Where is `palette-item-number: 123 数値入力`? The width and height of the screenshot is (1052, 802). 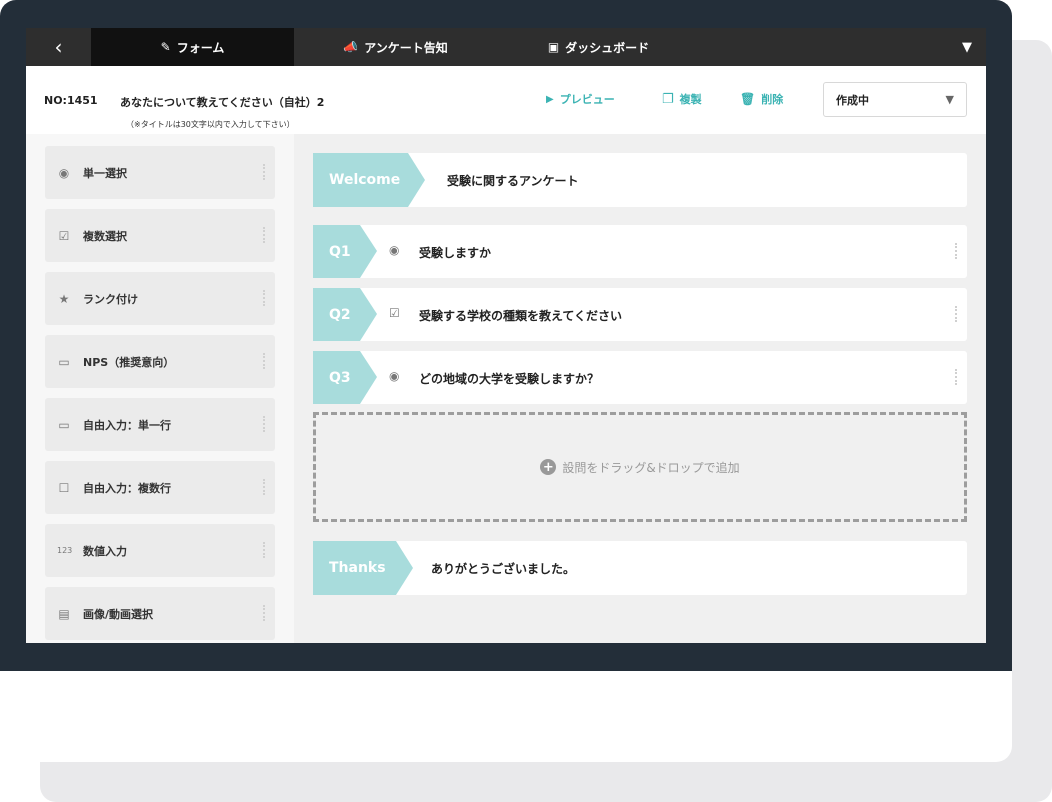 palette-item-number: 123 数値入力 is located at coordinates (160, 550).